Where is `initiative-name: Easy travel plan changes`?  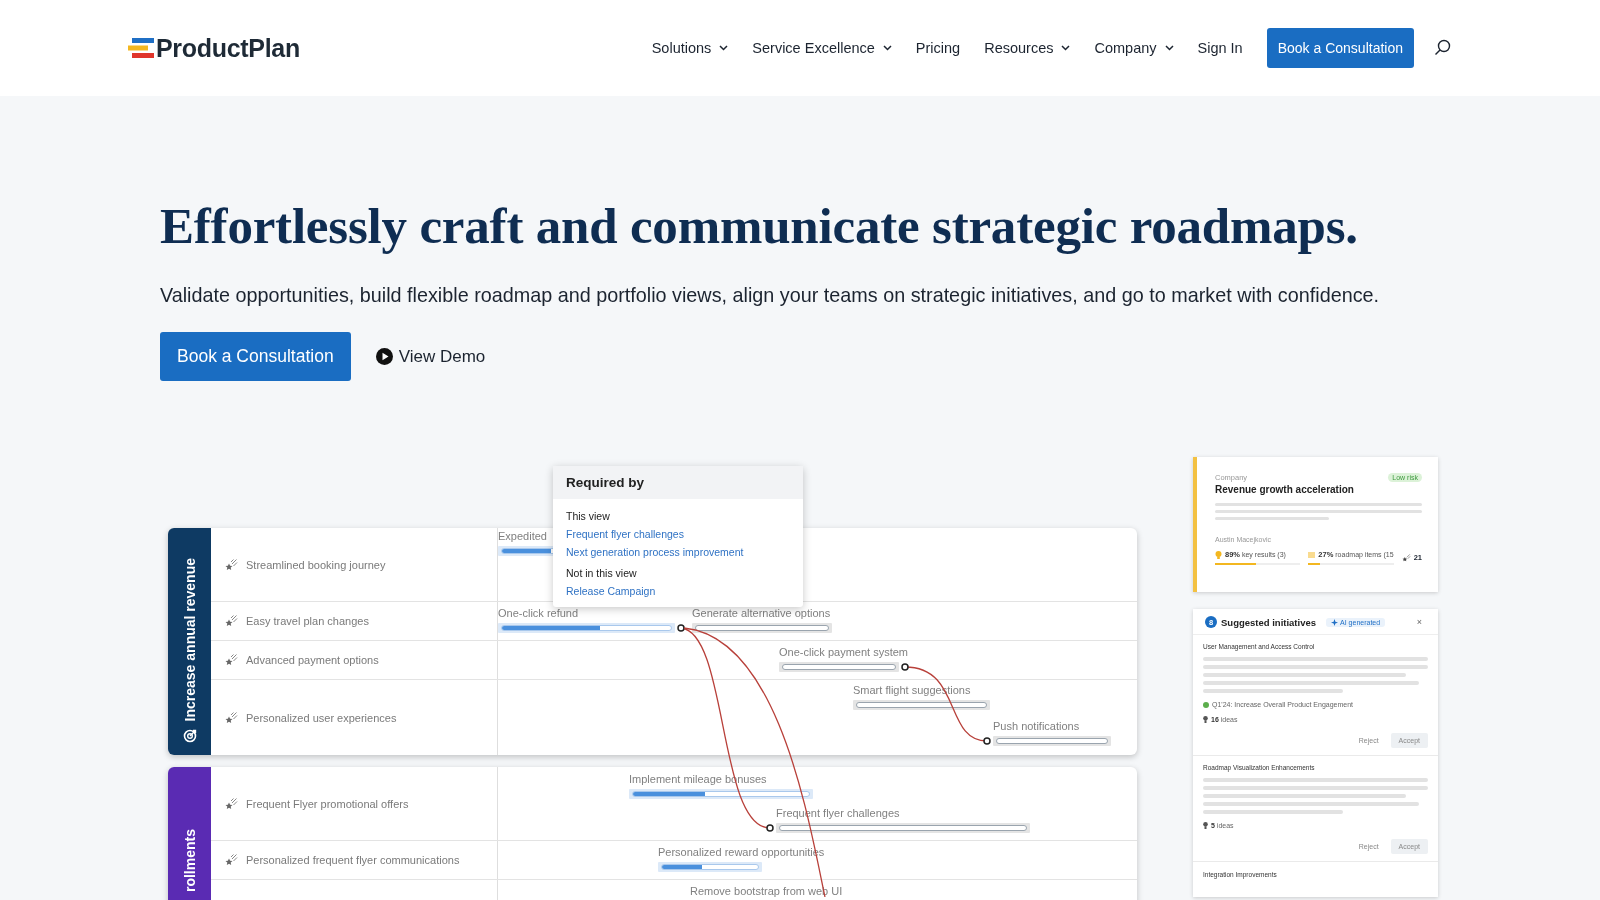 initiative-name: Easy travel plan changes is located at coordinates (307, 621).